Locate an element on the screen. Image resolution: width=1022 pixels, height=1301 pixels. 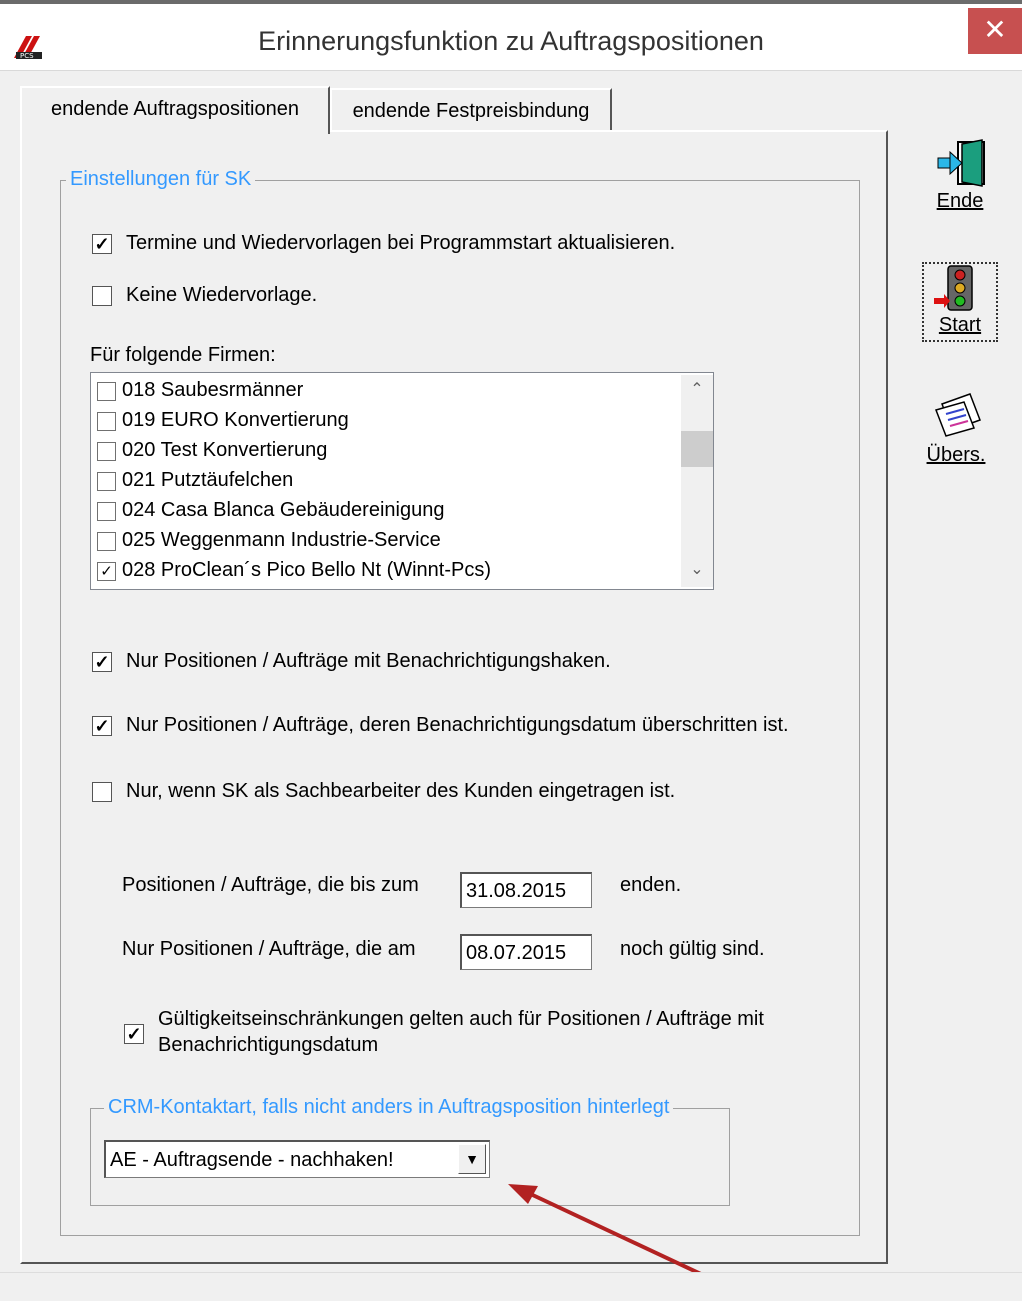
tab-endende-auftragspositionen: endende Auftragspositionen is located at coordinates (175, 110).